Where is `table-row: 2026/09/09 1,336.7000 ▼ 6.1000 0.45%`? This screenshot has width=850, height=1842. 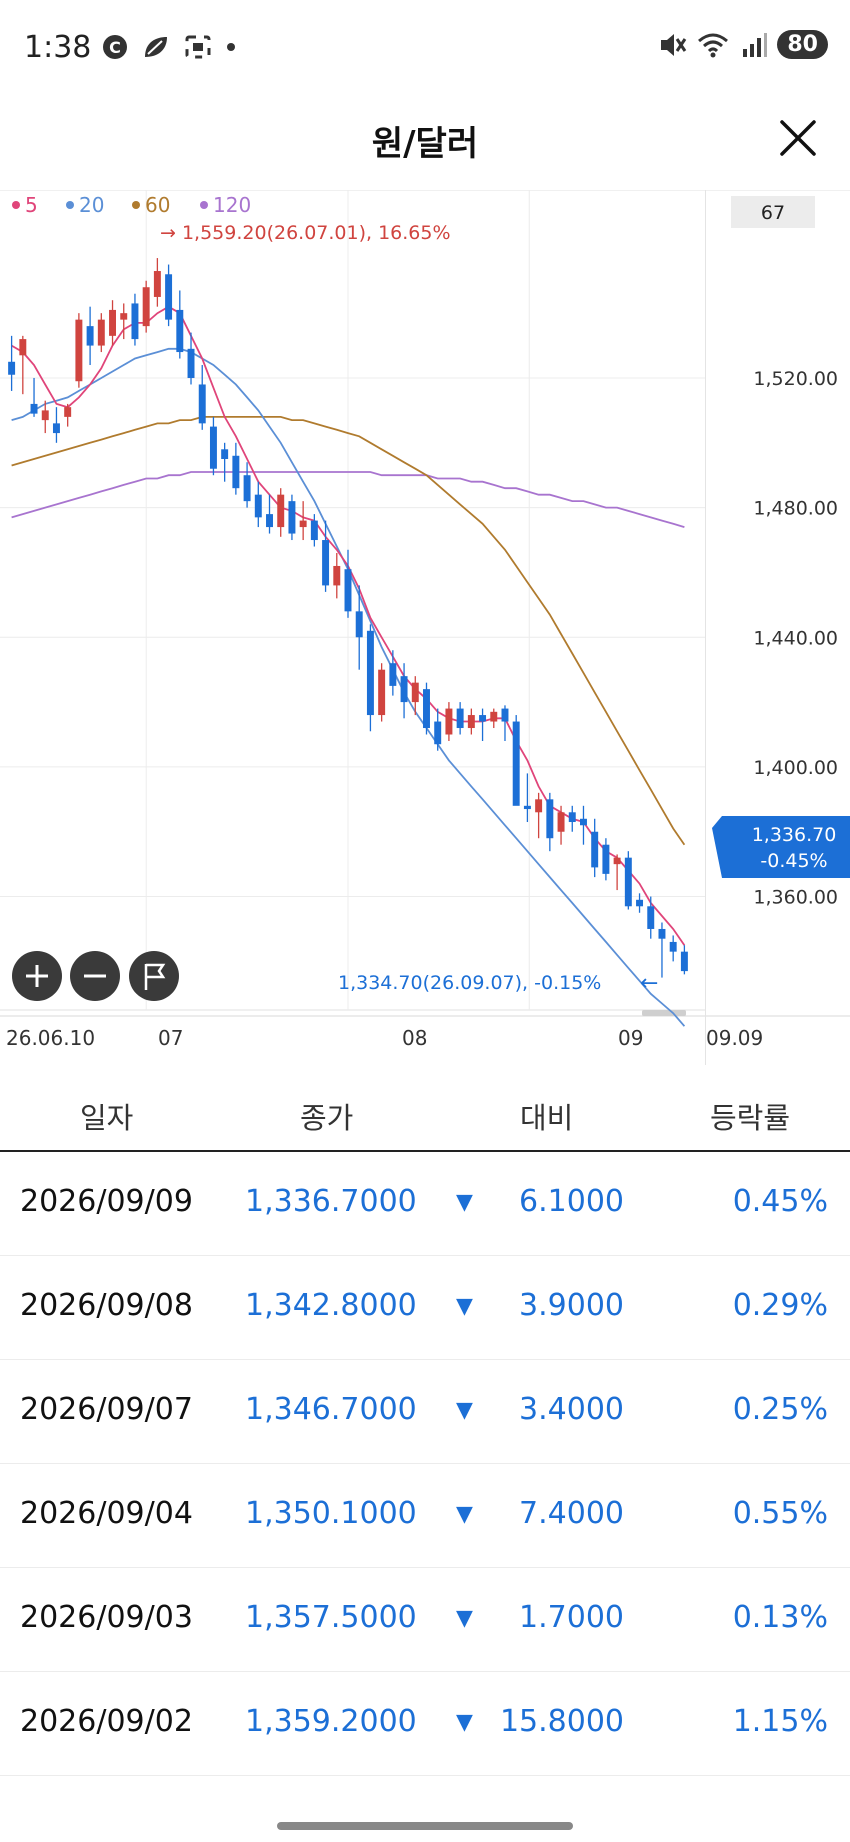
table-row: 2026/09/09 1,336.7000 ▼ 6.1000 0.45% is located at coordinates (425, 1204).